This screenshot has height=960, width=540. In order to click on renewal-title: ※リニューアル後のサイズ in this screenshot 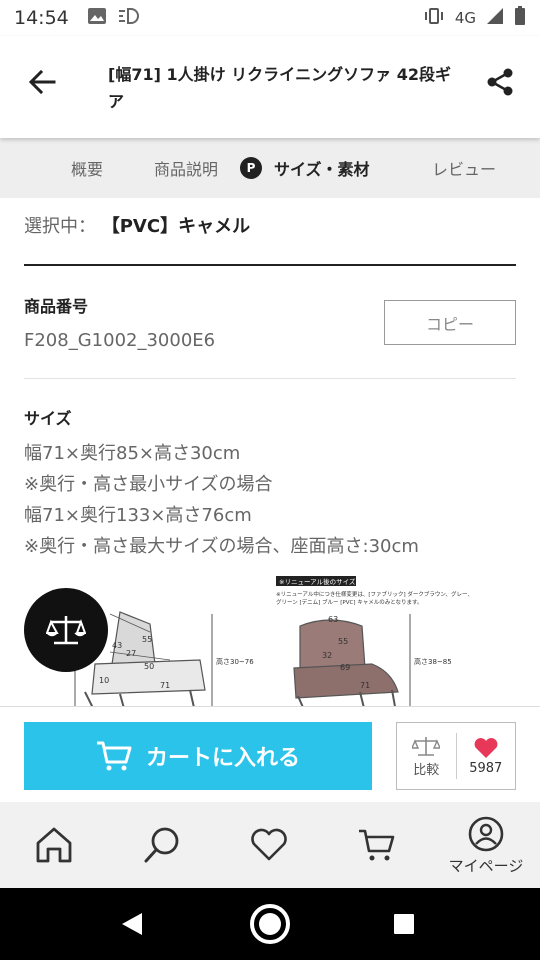, I will do `click(317, 581)`.